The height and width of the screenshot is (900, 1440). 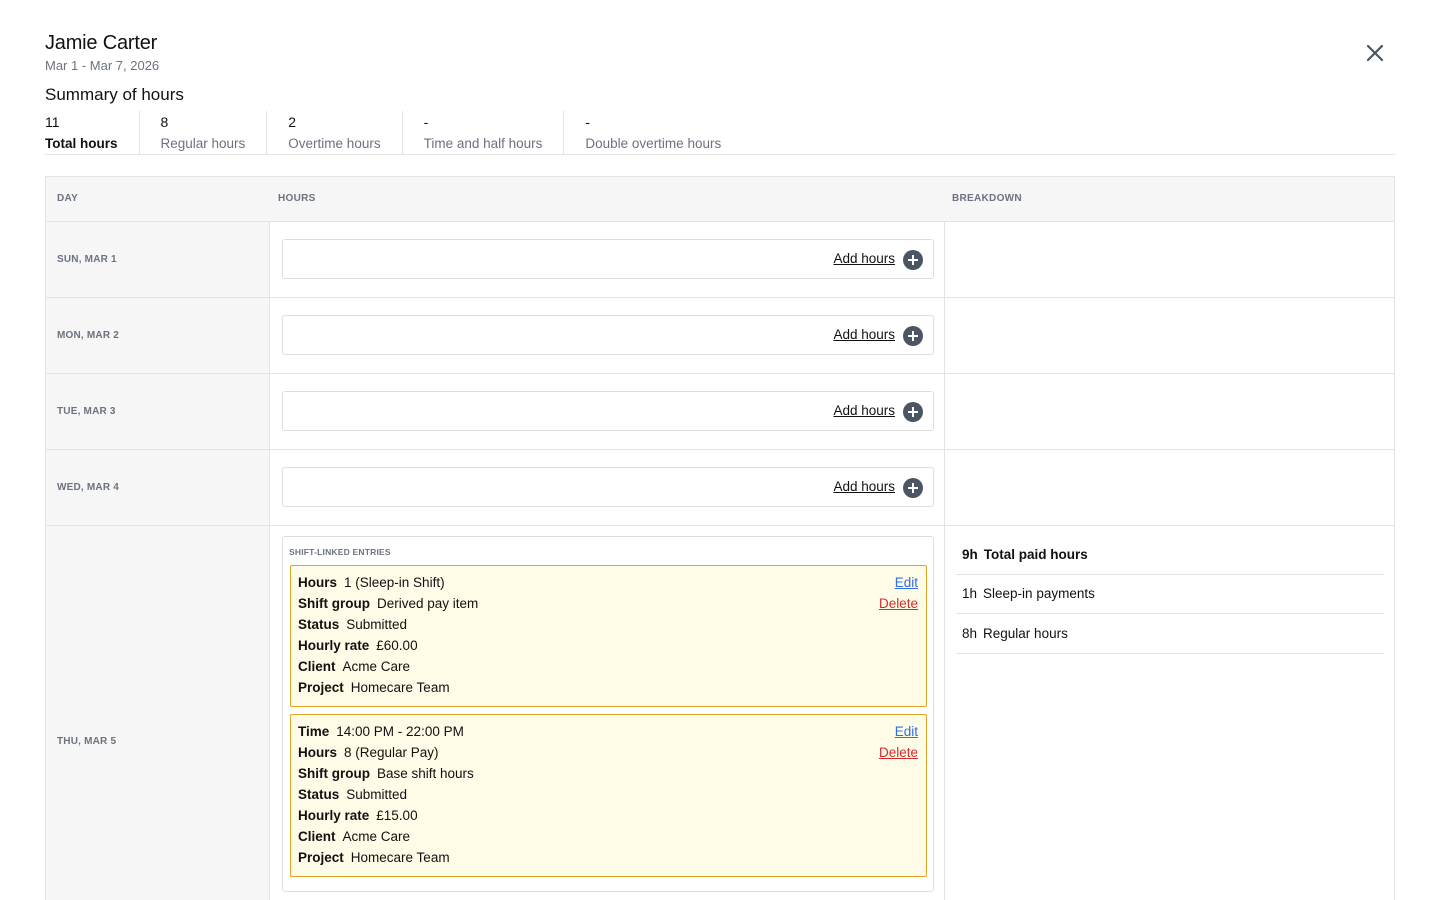 I want to click on column-header-day: DAY, so click(x=68, y=198).